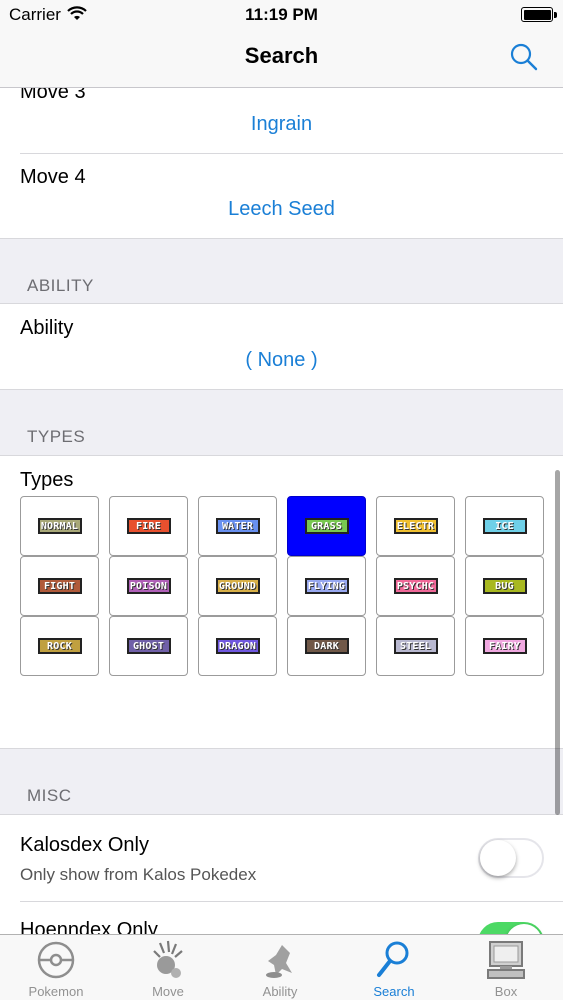  I want to click on type-badge: WATER, so click(237, 526).